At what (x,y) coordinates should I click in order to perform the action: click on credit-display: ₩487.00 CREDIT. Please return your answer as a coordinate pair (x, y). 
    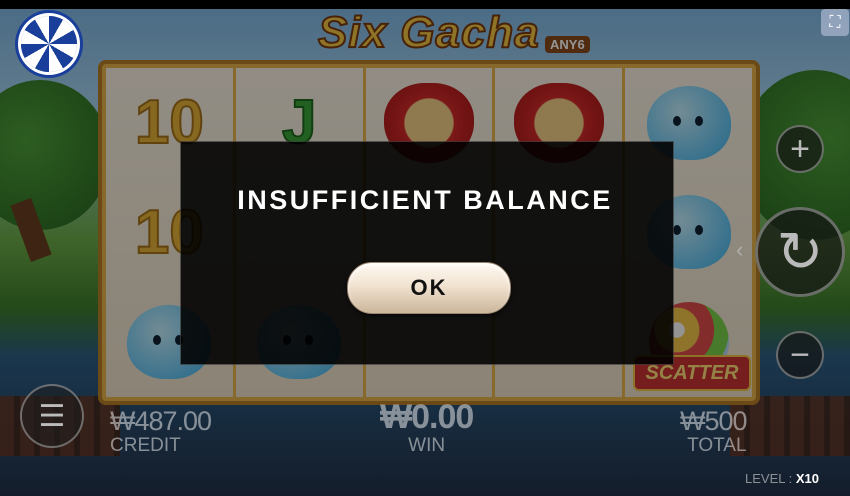
    Looking at the image, I should click on (161, 431).